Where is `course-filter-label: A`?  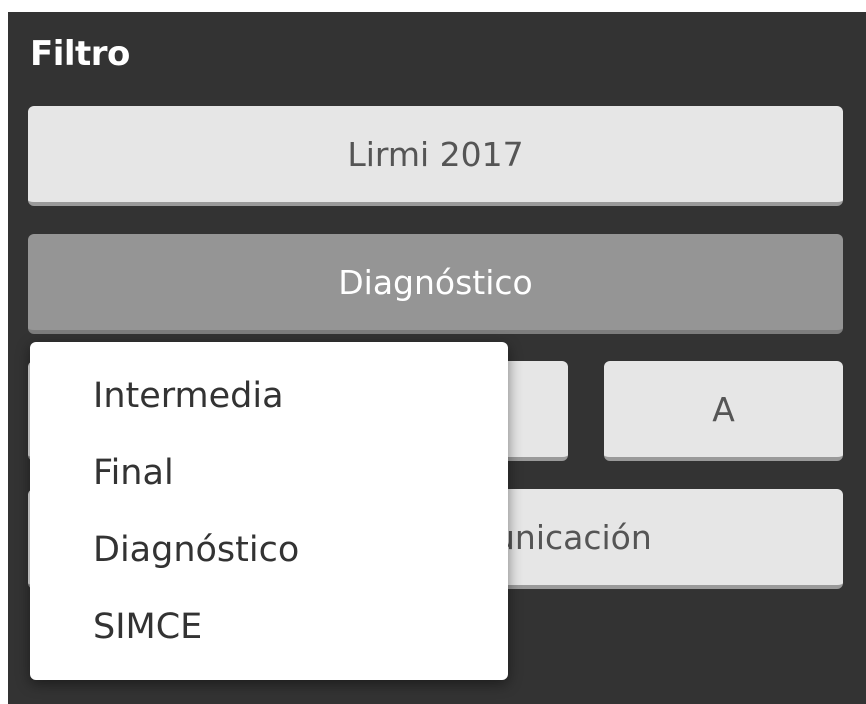
course-filter-label: A is located at coordinates (723, 409).